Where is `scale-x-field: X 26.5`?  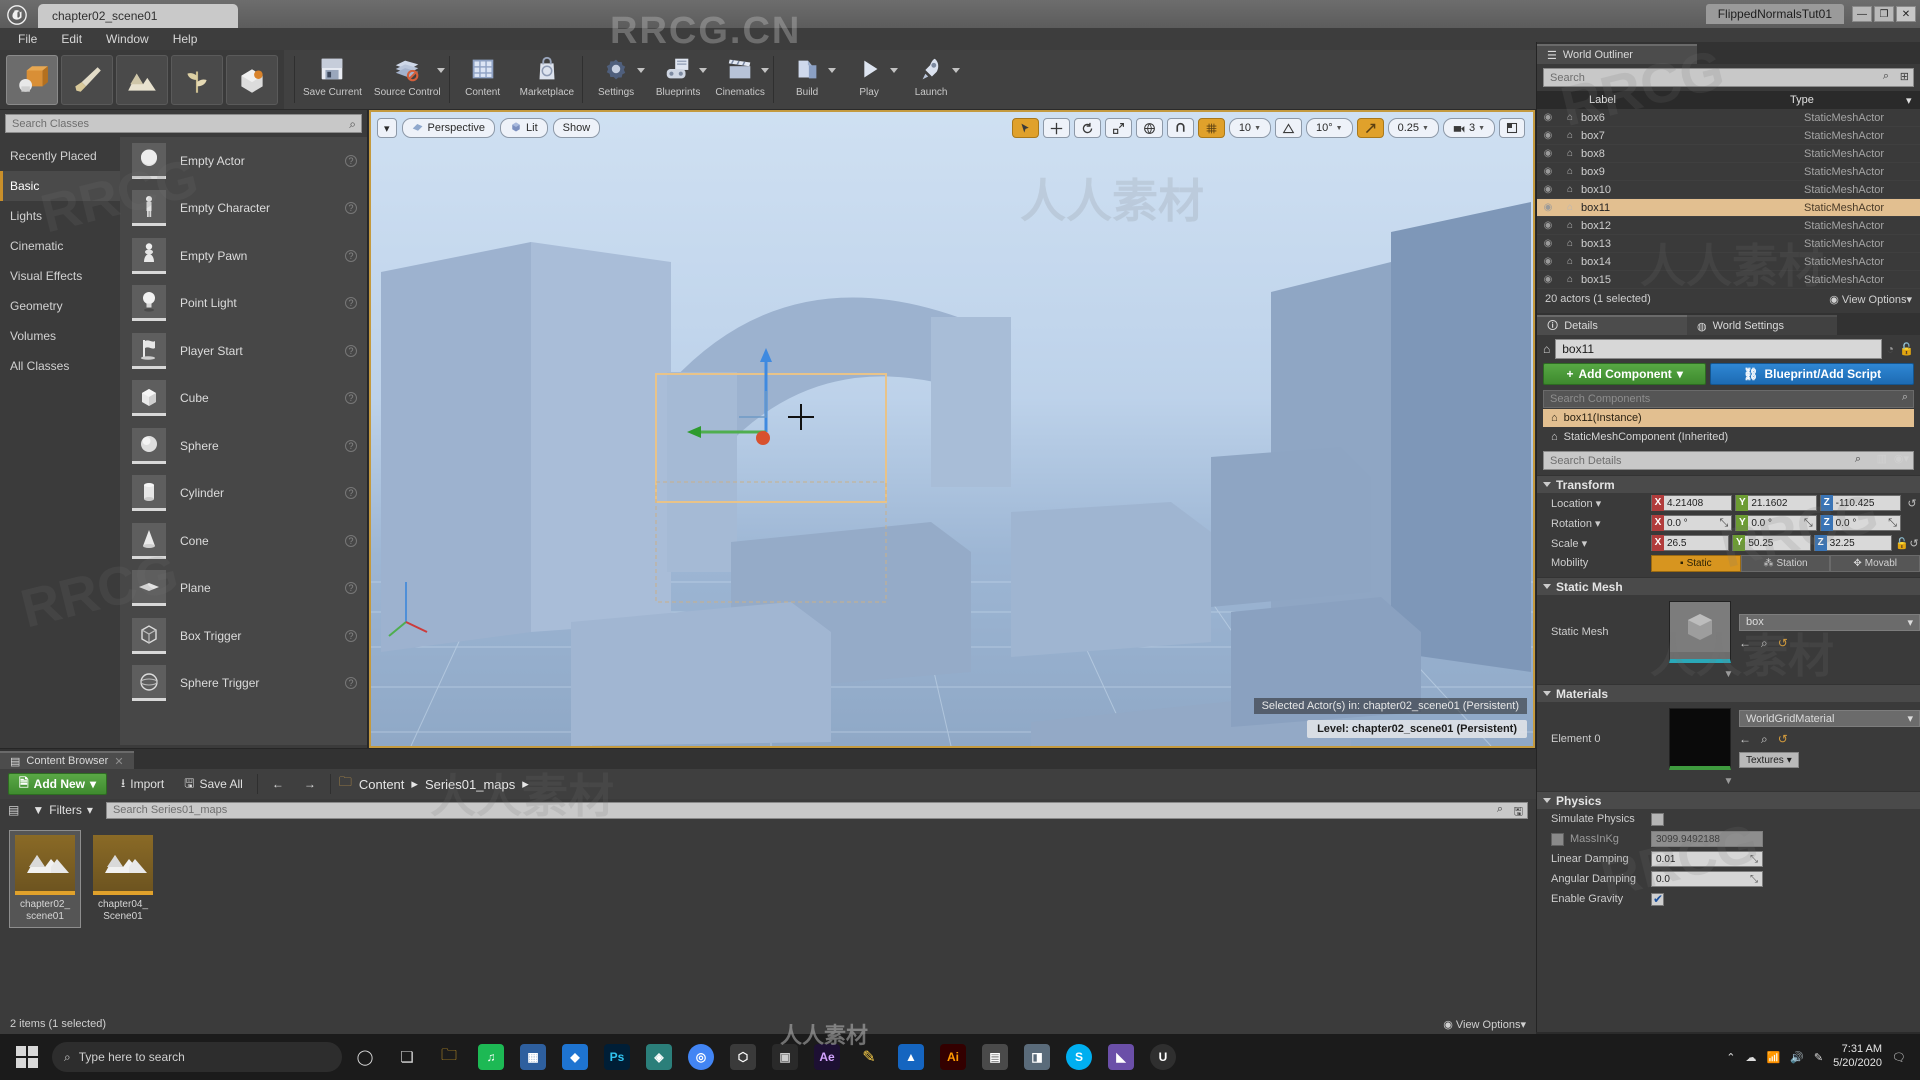
scale-x-field: X 26.5 is located at coordinates (1690, 543).